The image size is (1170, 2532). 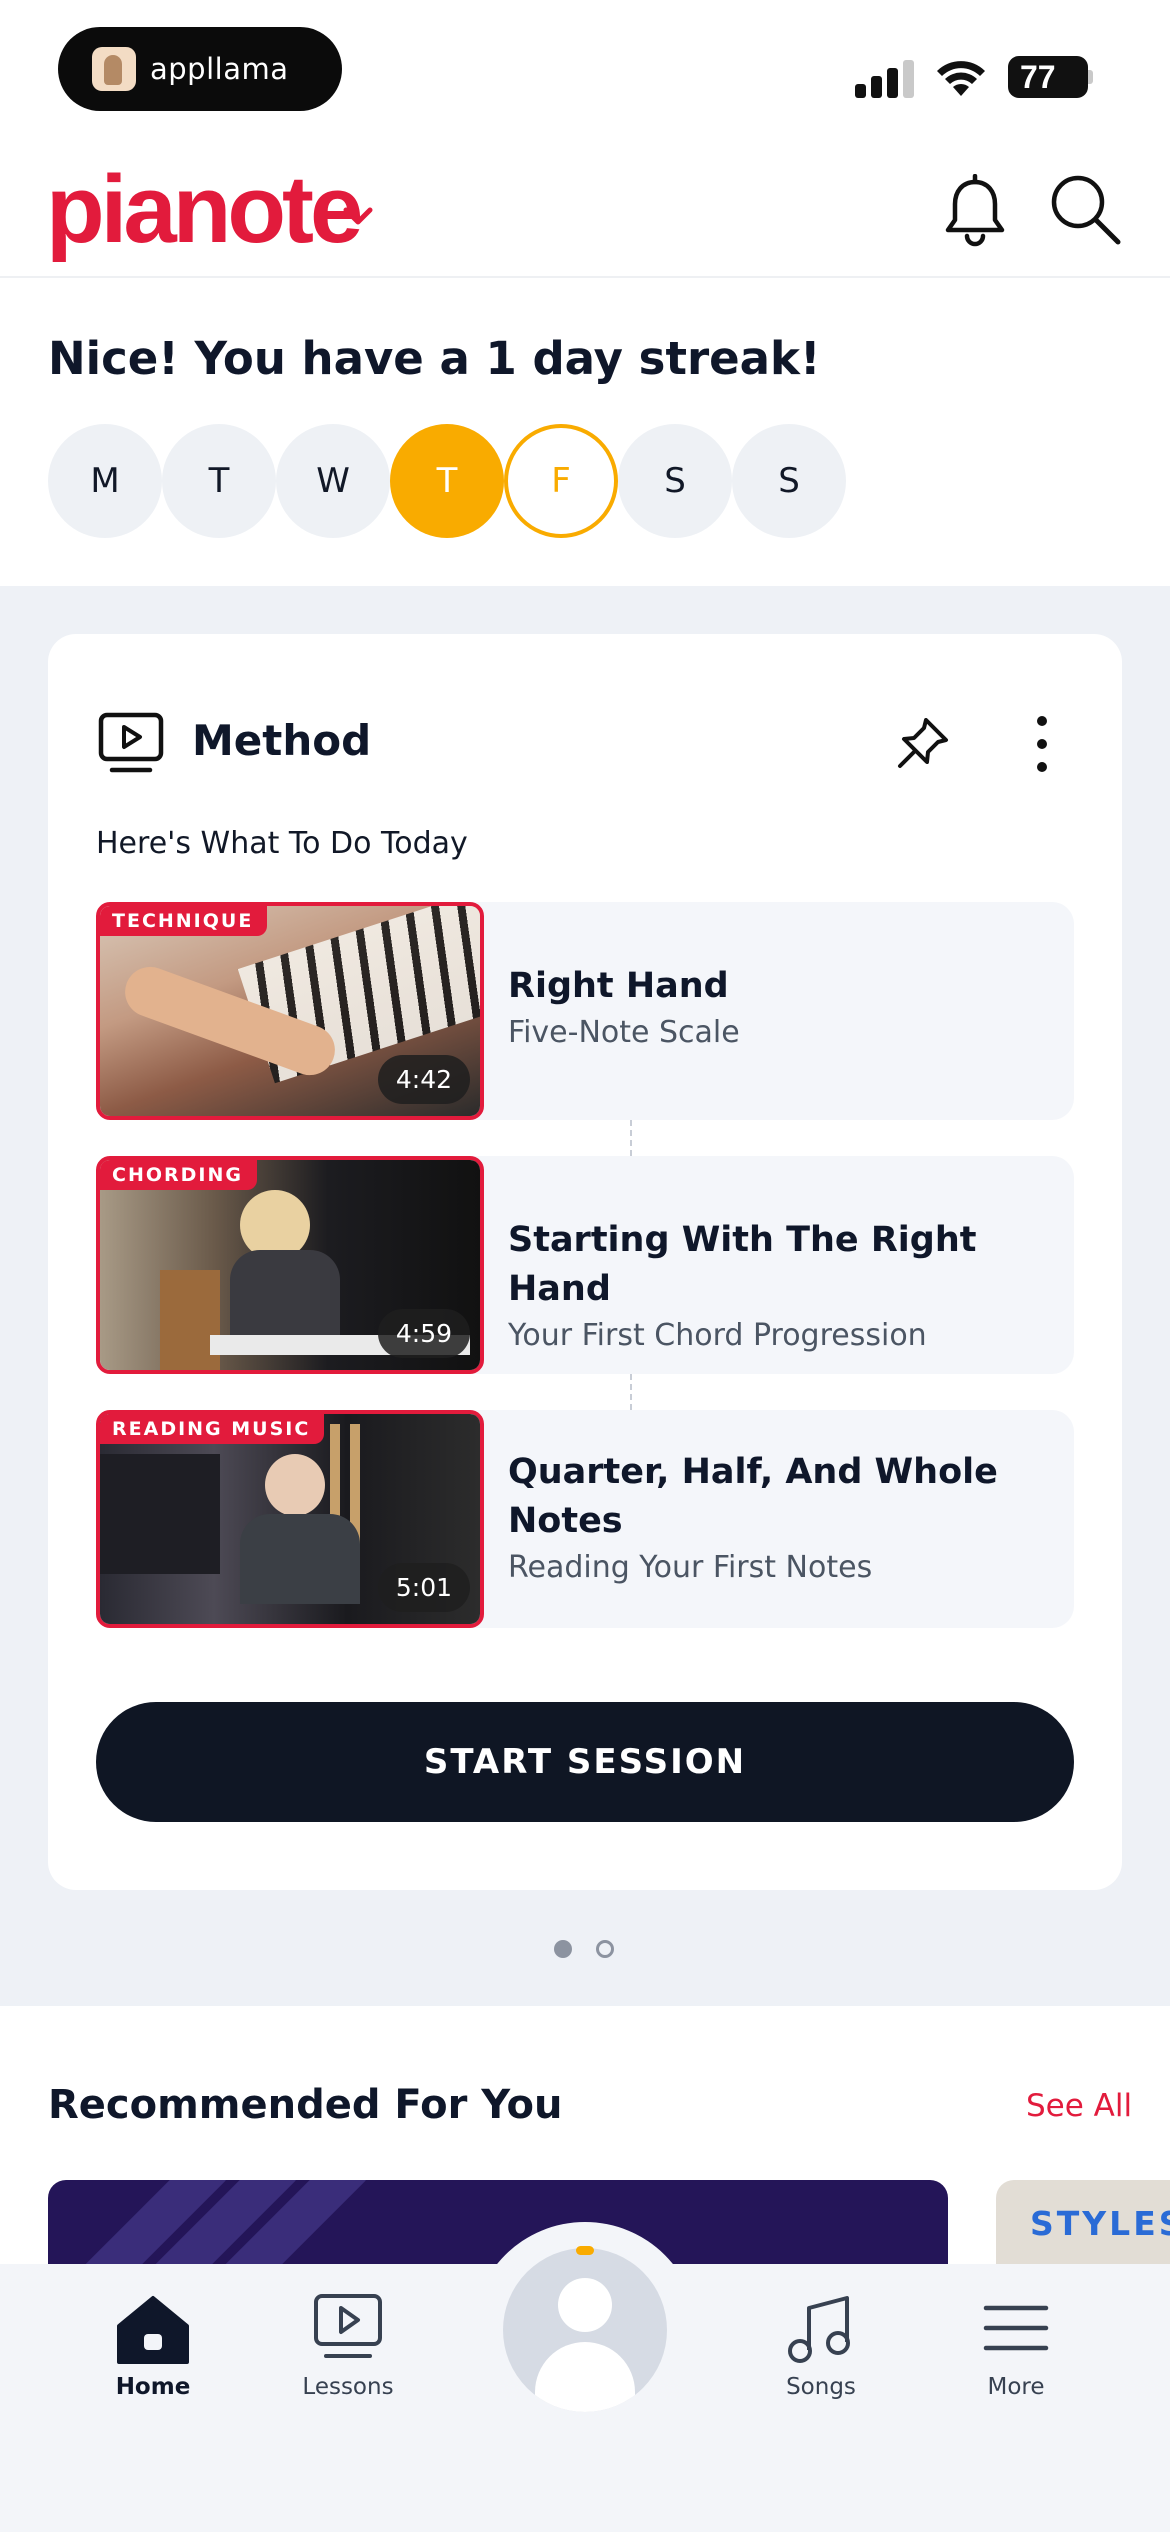 I want to click on nav-item-lessons: Lessons, so click(x=348, y=2345).